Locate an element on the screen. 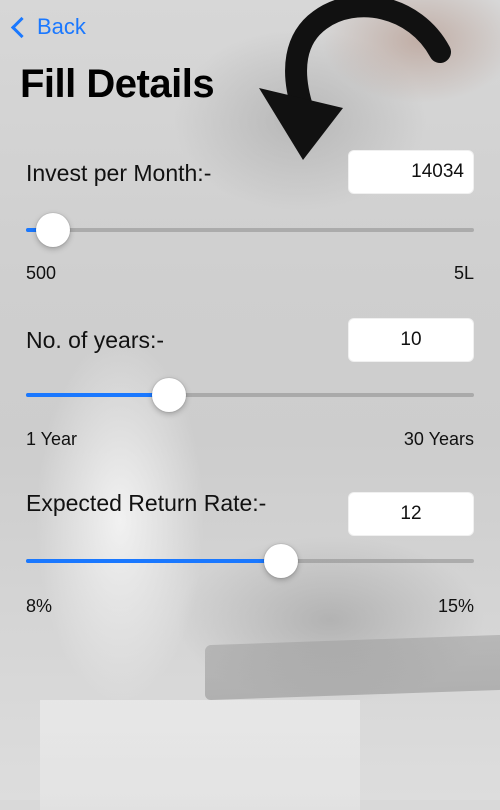 Image resolution: width=500 pixels, height=810 pixels. slider-range-labels: 1 Year 30 Years is located at coordinates (250, 439).